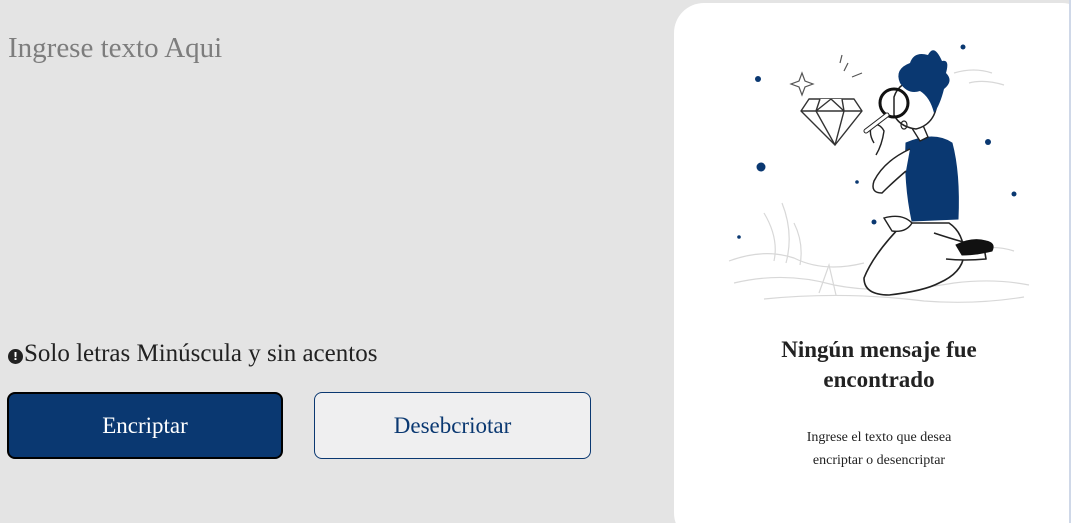  I want to click on empty-message-subtitle-line2: encriptar o desencriptar, so click(879, 460).